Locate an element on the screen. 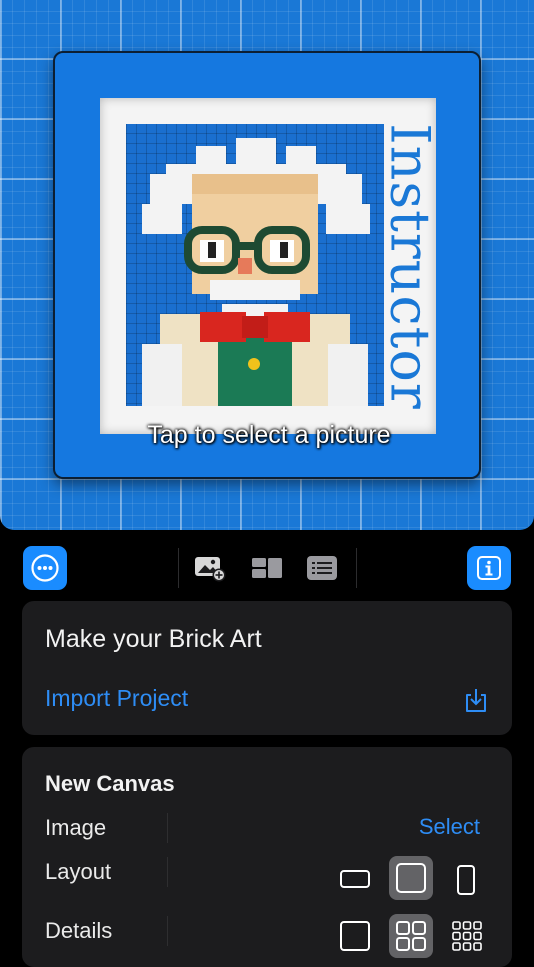  project-card-title: Make your Brick Art is located at coordinates (153, 639).